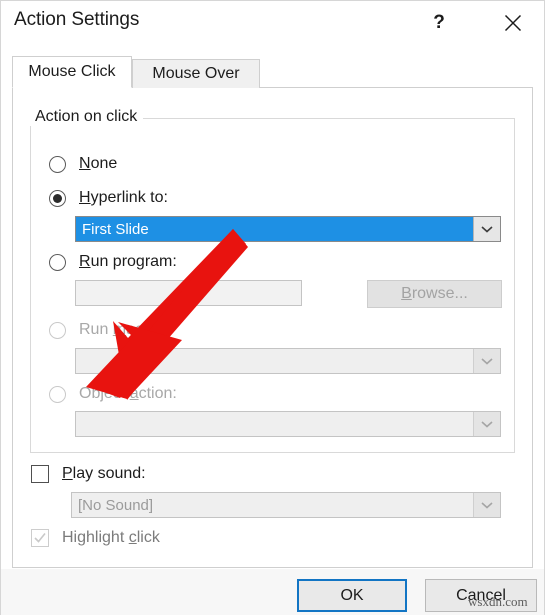 The height and width of the screenshot is (615, 545). Describe the element at coordinates (286, 505) in the screenshot. I see `sound-combobox: [No Sound]` at that location.